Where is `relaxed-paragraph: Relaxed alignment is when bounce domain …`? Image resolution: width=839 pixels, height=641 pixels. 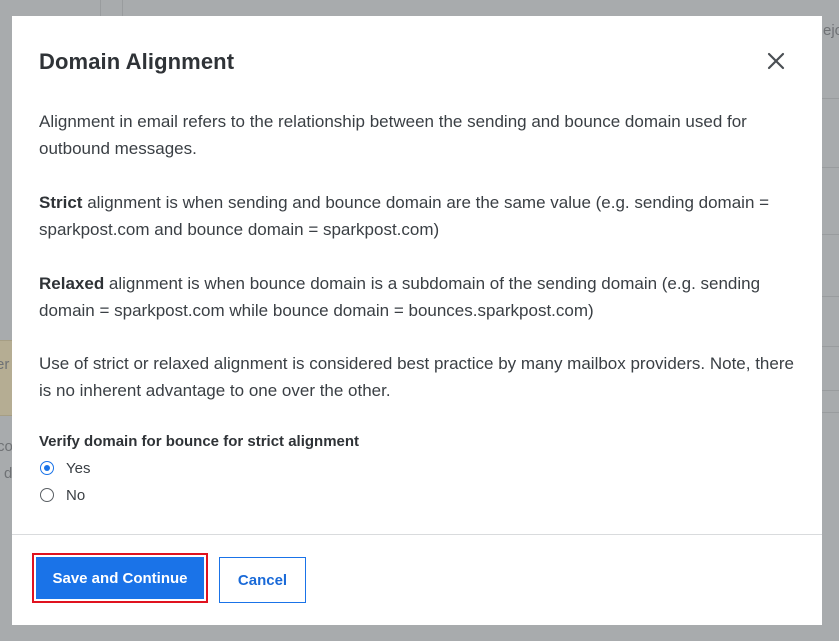 relaxed-paragraph: Relaxed alignment is when bounce domain … is located at coordinates (419, 297).